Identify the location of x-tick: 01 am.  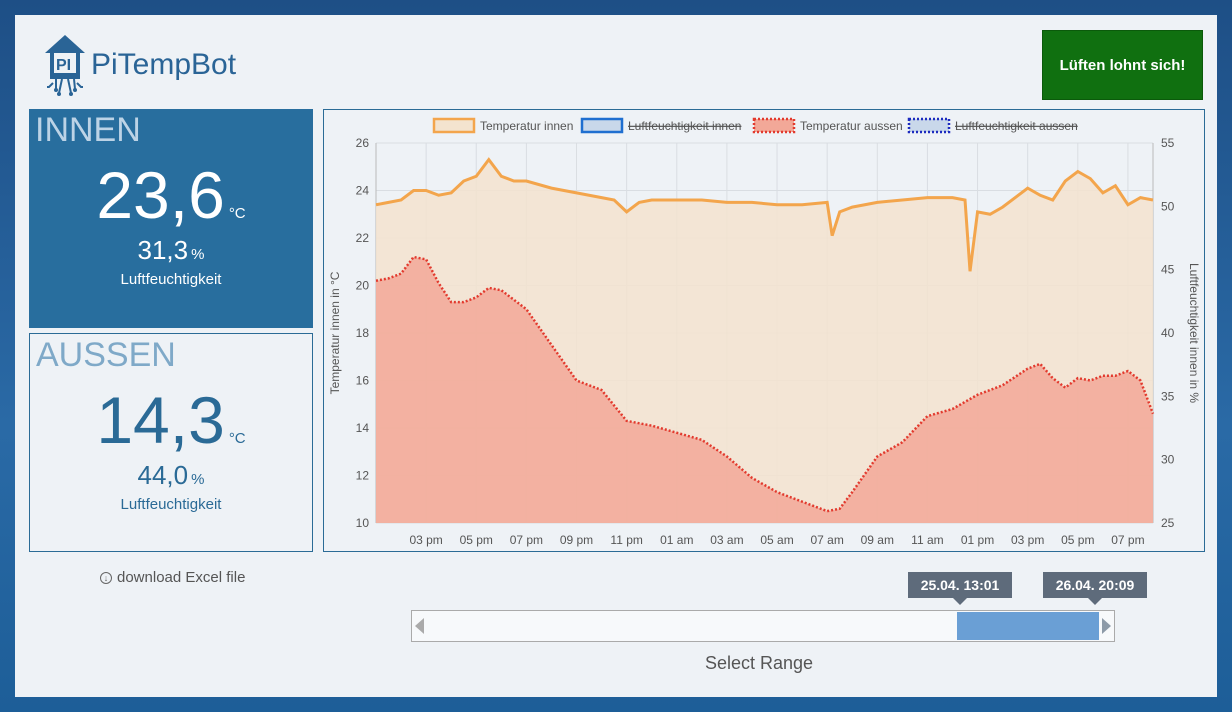
(676, 540).